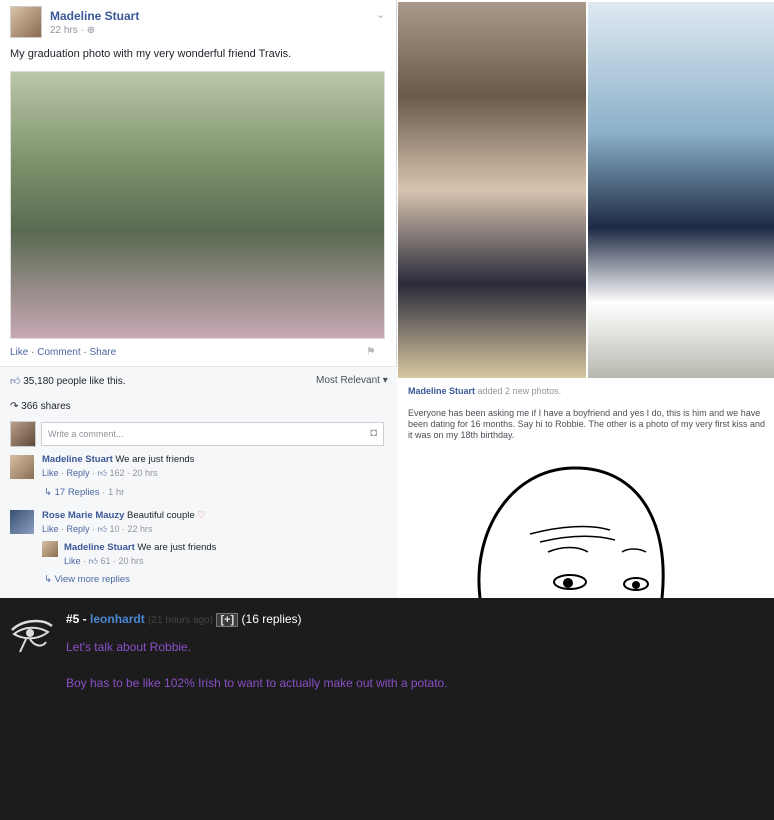  I want to click on reply-text: We are just friends, so click(177, 547).